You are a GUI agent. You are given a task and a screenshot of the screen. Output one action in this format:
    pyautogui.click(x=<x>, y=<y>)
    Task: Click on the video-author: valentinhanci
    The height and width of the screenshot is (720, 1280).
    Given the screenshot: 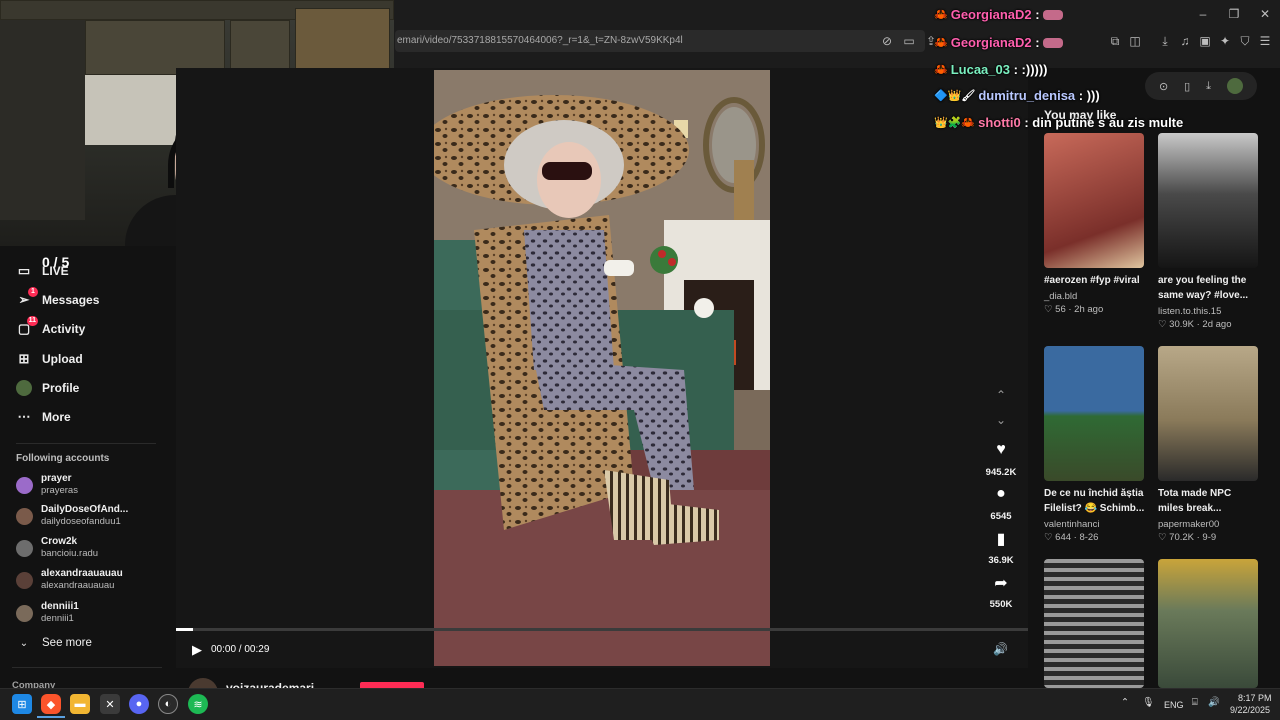 What is the action you would take?
    pyautogui.click(x=1071, y=524)
    